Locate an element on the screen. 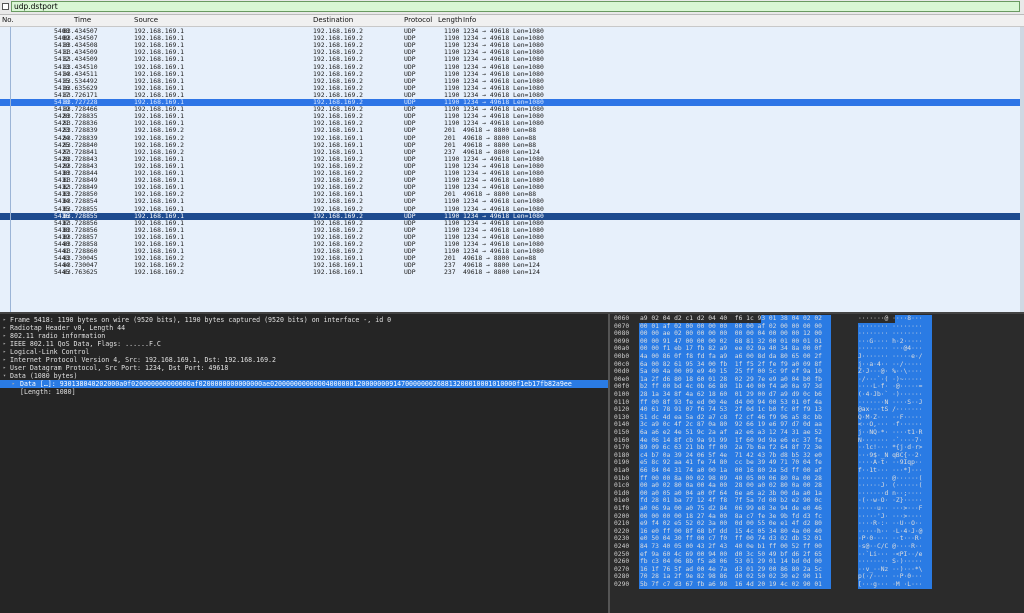 The height and width of the screenshot is (613, 1024). display-filter-input: udp.dstport is located at coordinates (515, 6).